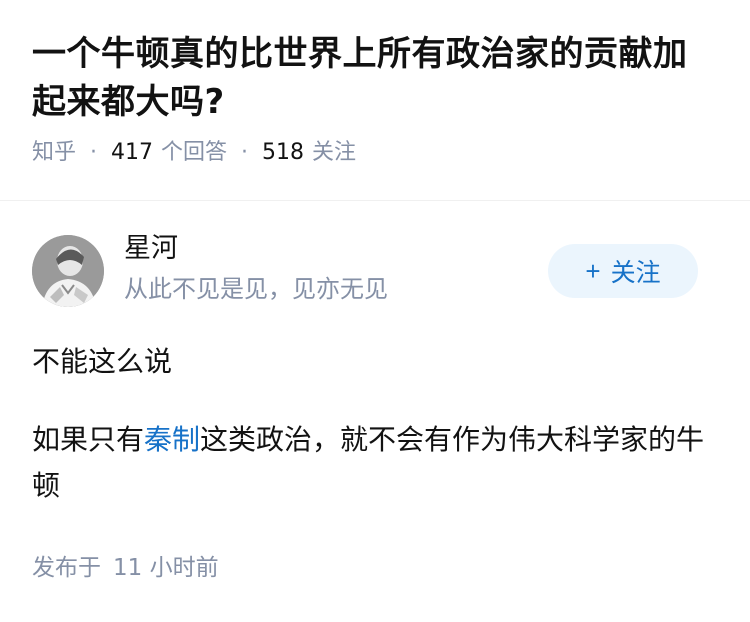 This screenshot has width=750, height=622. Describe the element at coordinates (102, 361) in the screenshot. I see `answer-paragraph: 不能这么说` at that location.